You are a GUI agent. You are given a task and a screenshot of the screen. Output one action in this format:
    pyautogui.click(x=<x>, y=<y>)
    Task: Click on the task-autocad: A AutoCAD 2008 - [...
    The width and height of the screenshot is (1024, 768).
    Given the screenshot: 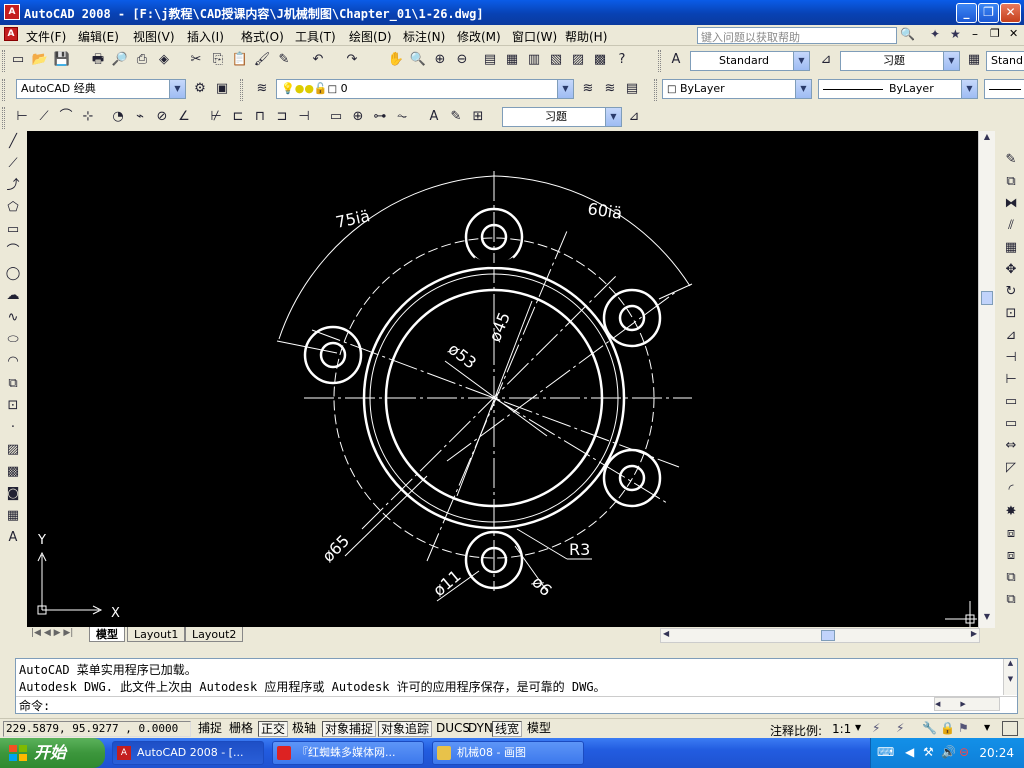 What is the action you would take?
    pyautogui.click(x=188, y=753)
    